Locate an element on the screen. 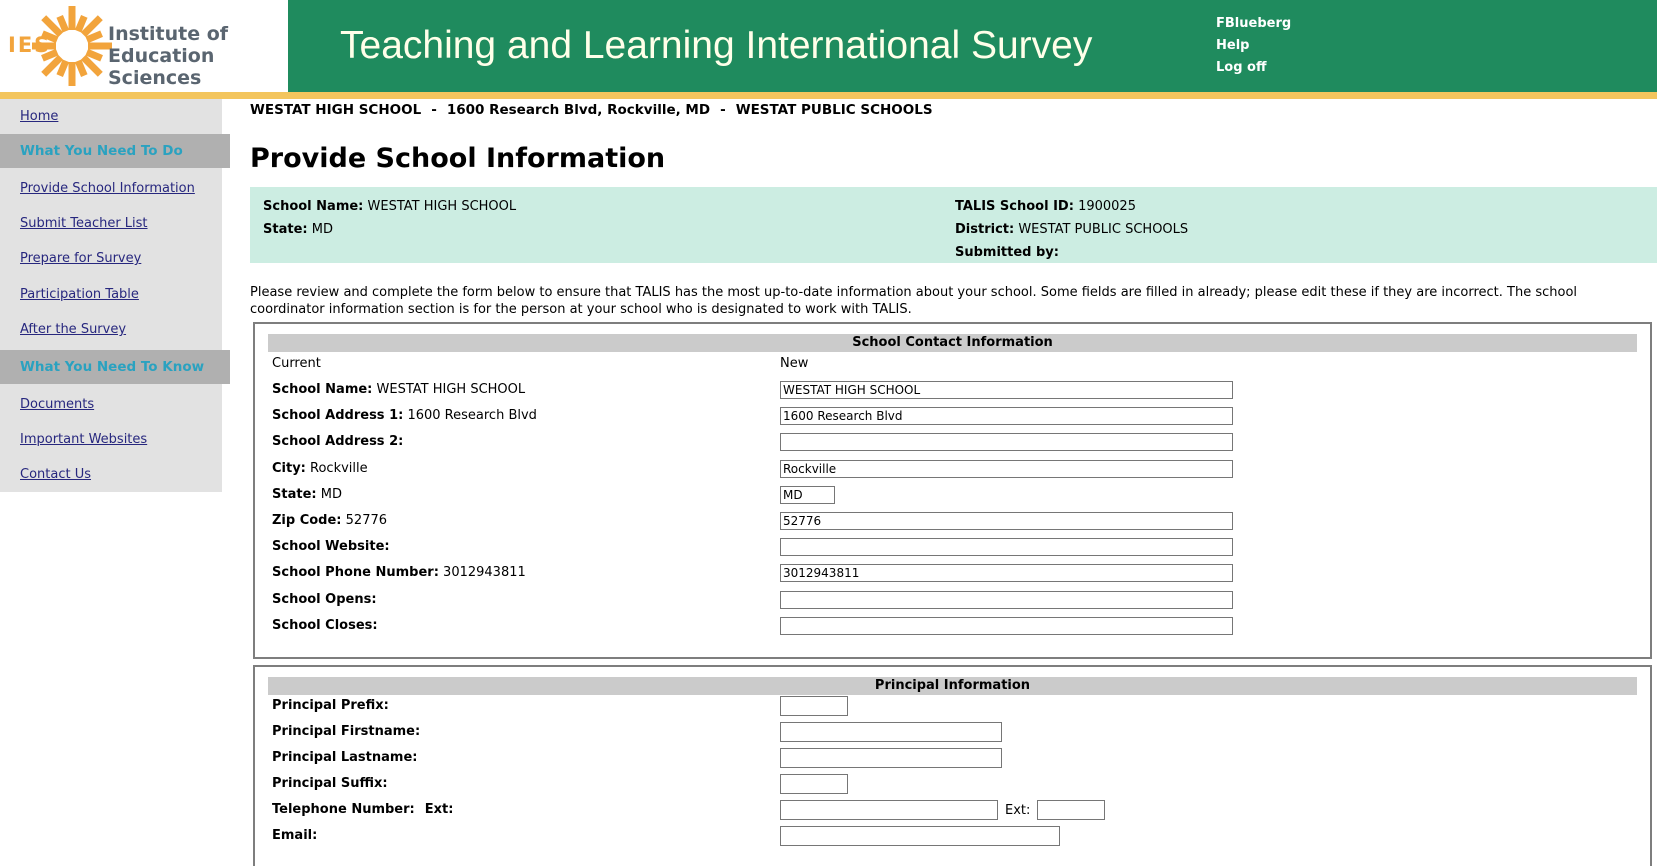 The image size is (1657, 866). field-label-school-phone-number: School Phone Number: 3012943811 is located at coordinates (399, 572).